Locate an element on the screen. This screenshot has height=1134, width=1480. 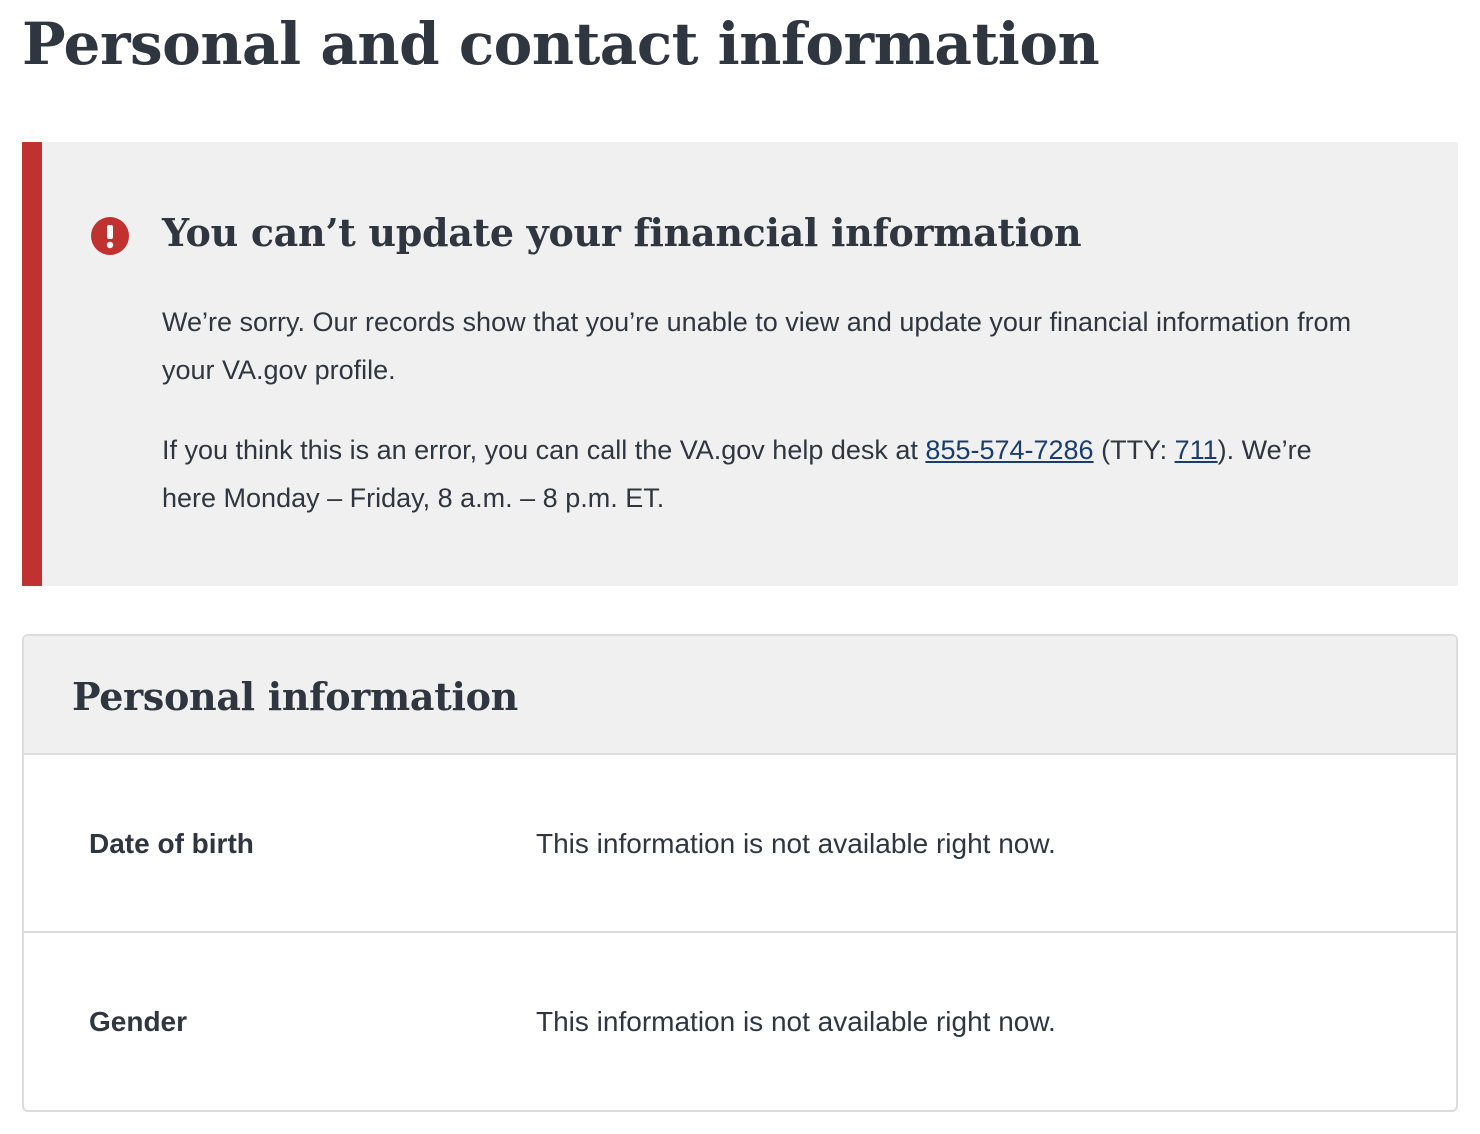
row-label: Date of birth is located at coordinates (171, 843).